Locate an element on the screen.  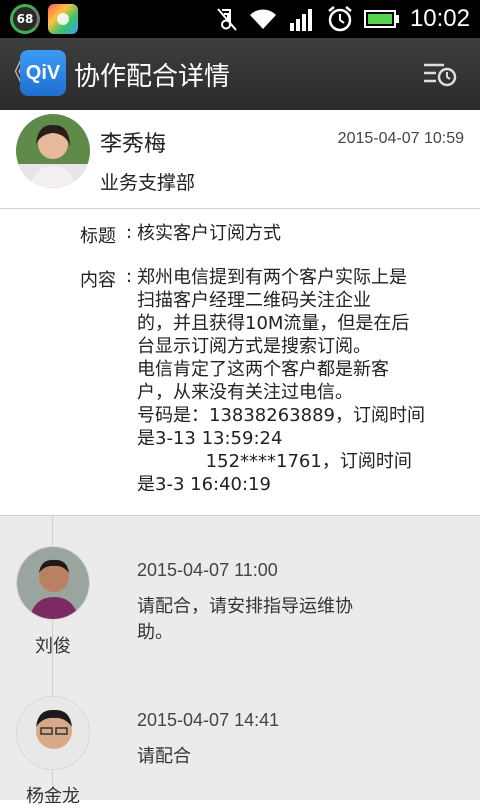
entry-time: 2015-04-07 11:00 is located at coordinates (207, 570).